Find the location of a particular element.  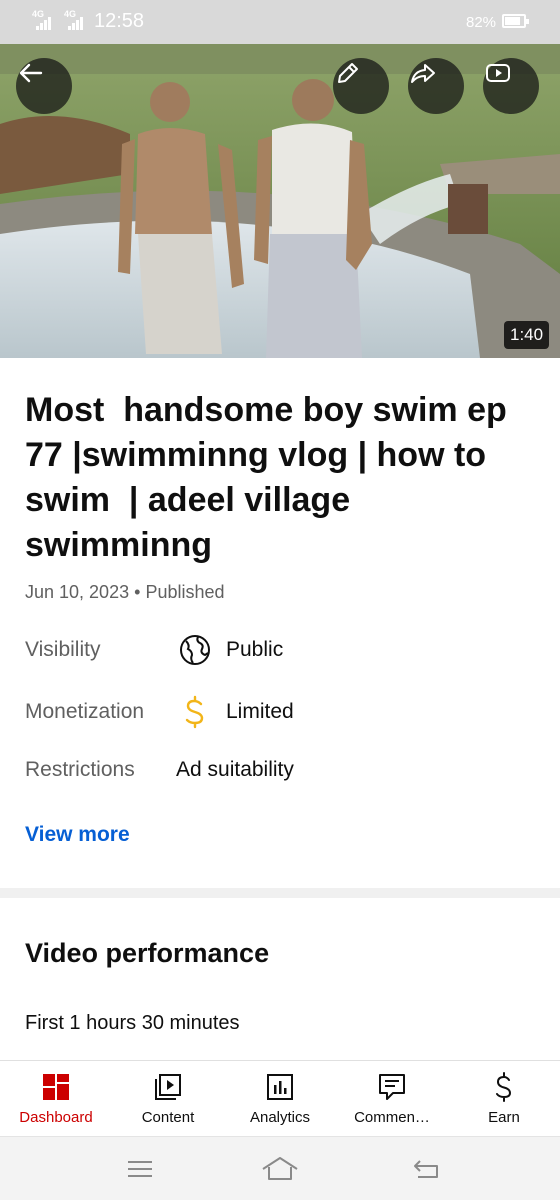

section-divider is located at coordinates (280, 893).